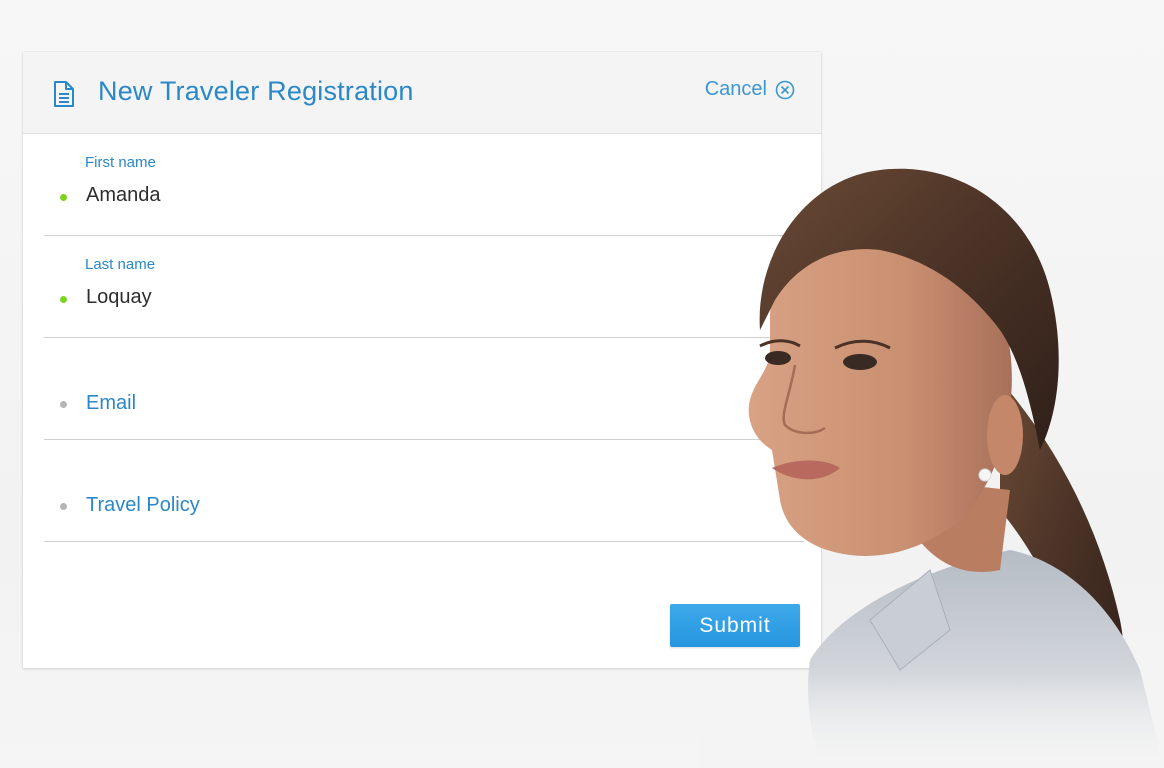  I want to click on form-title: New Traveler Registration, so click(256, 91).